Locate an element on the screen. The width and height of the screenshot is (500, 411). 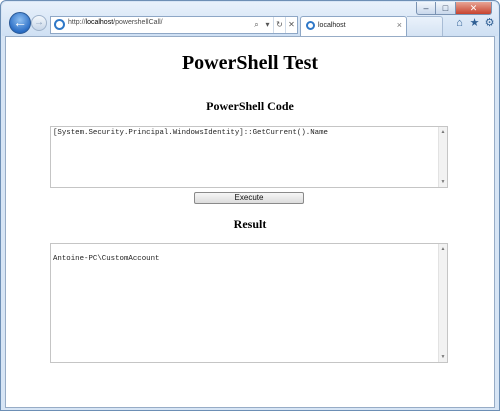
maximize-button: □ is located at coordinates (446, 8).